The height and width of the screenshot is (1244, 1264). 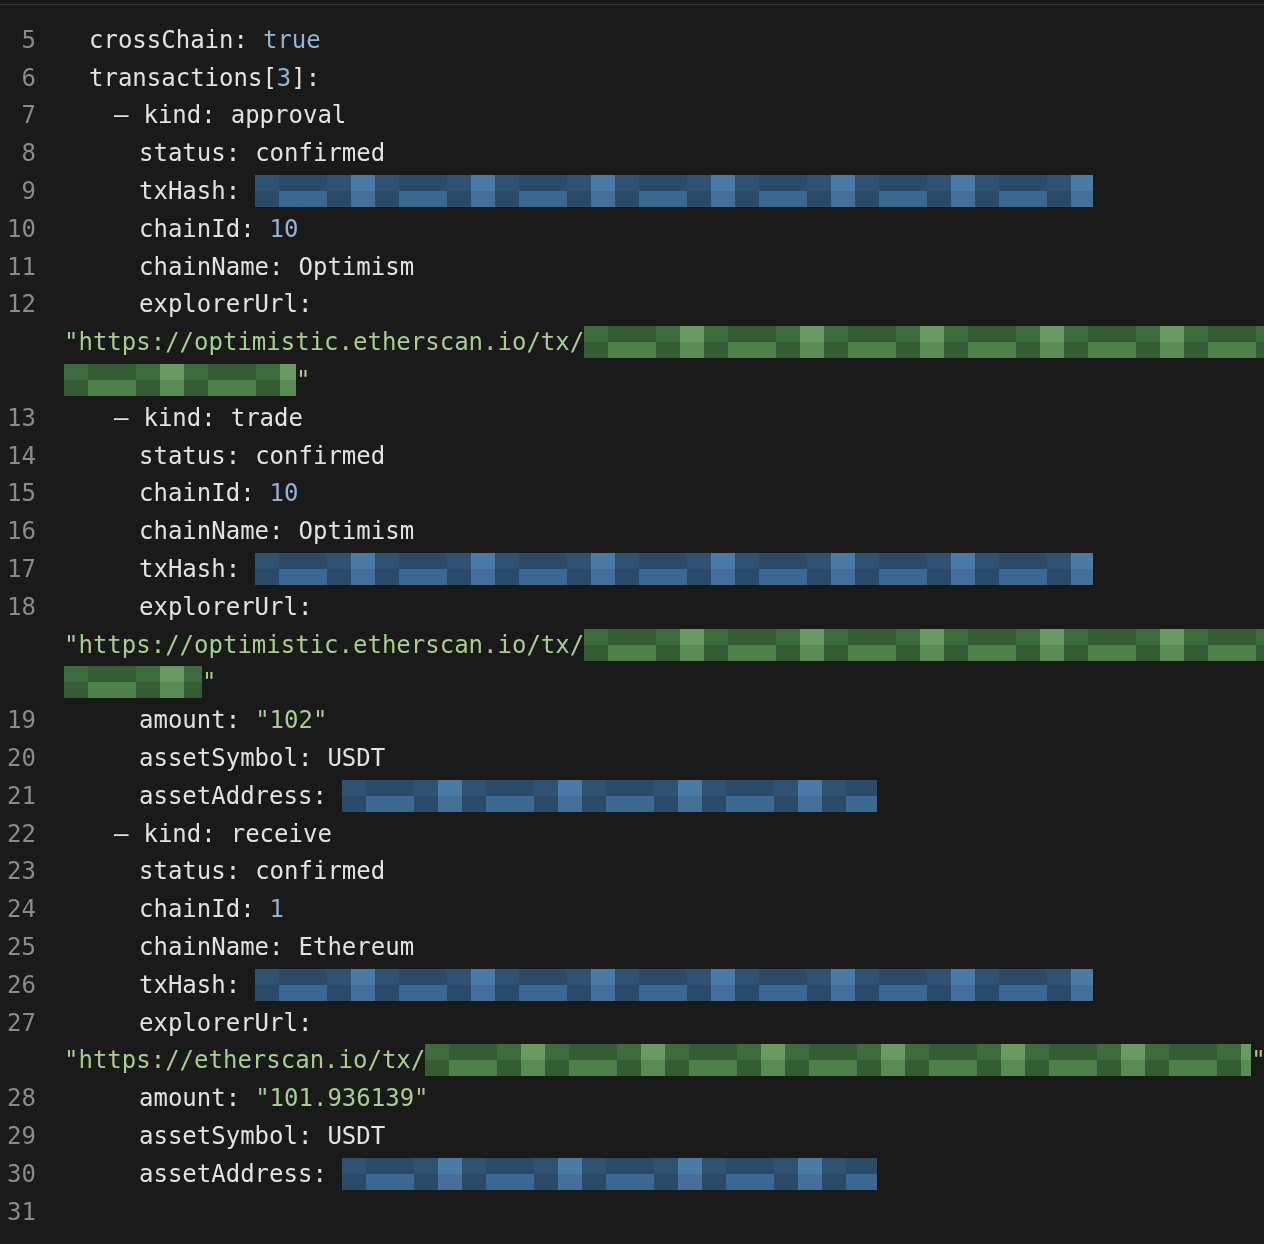 What do you see at coordinates (306, 77) in the screenshot?
I see `yaml-key: ]:` at bounding box center [306, 77].